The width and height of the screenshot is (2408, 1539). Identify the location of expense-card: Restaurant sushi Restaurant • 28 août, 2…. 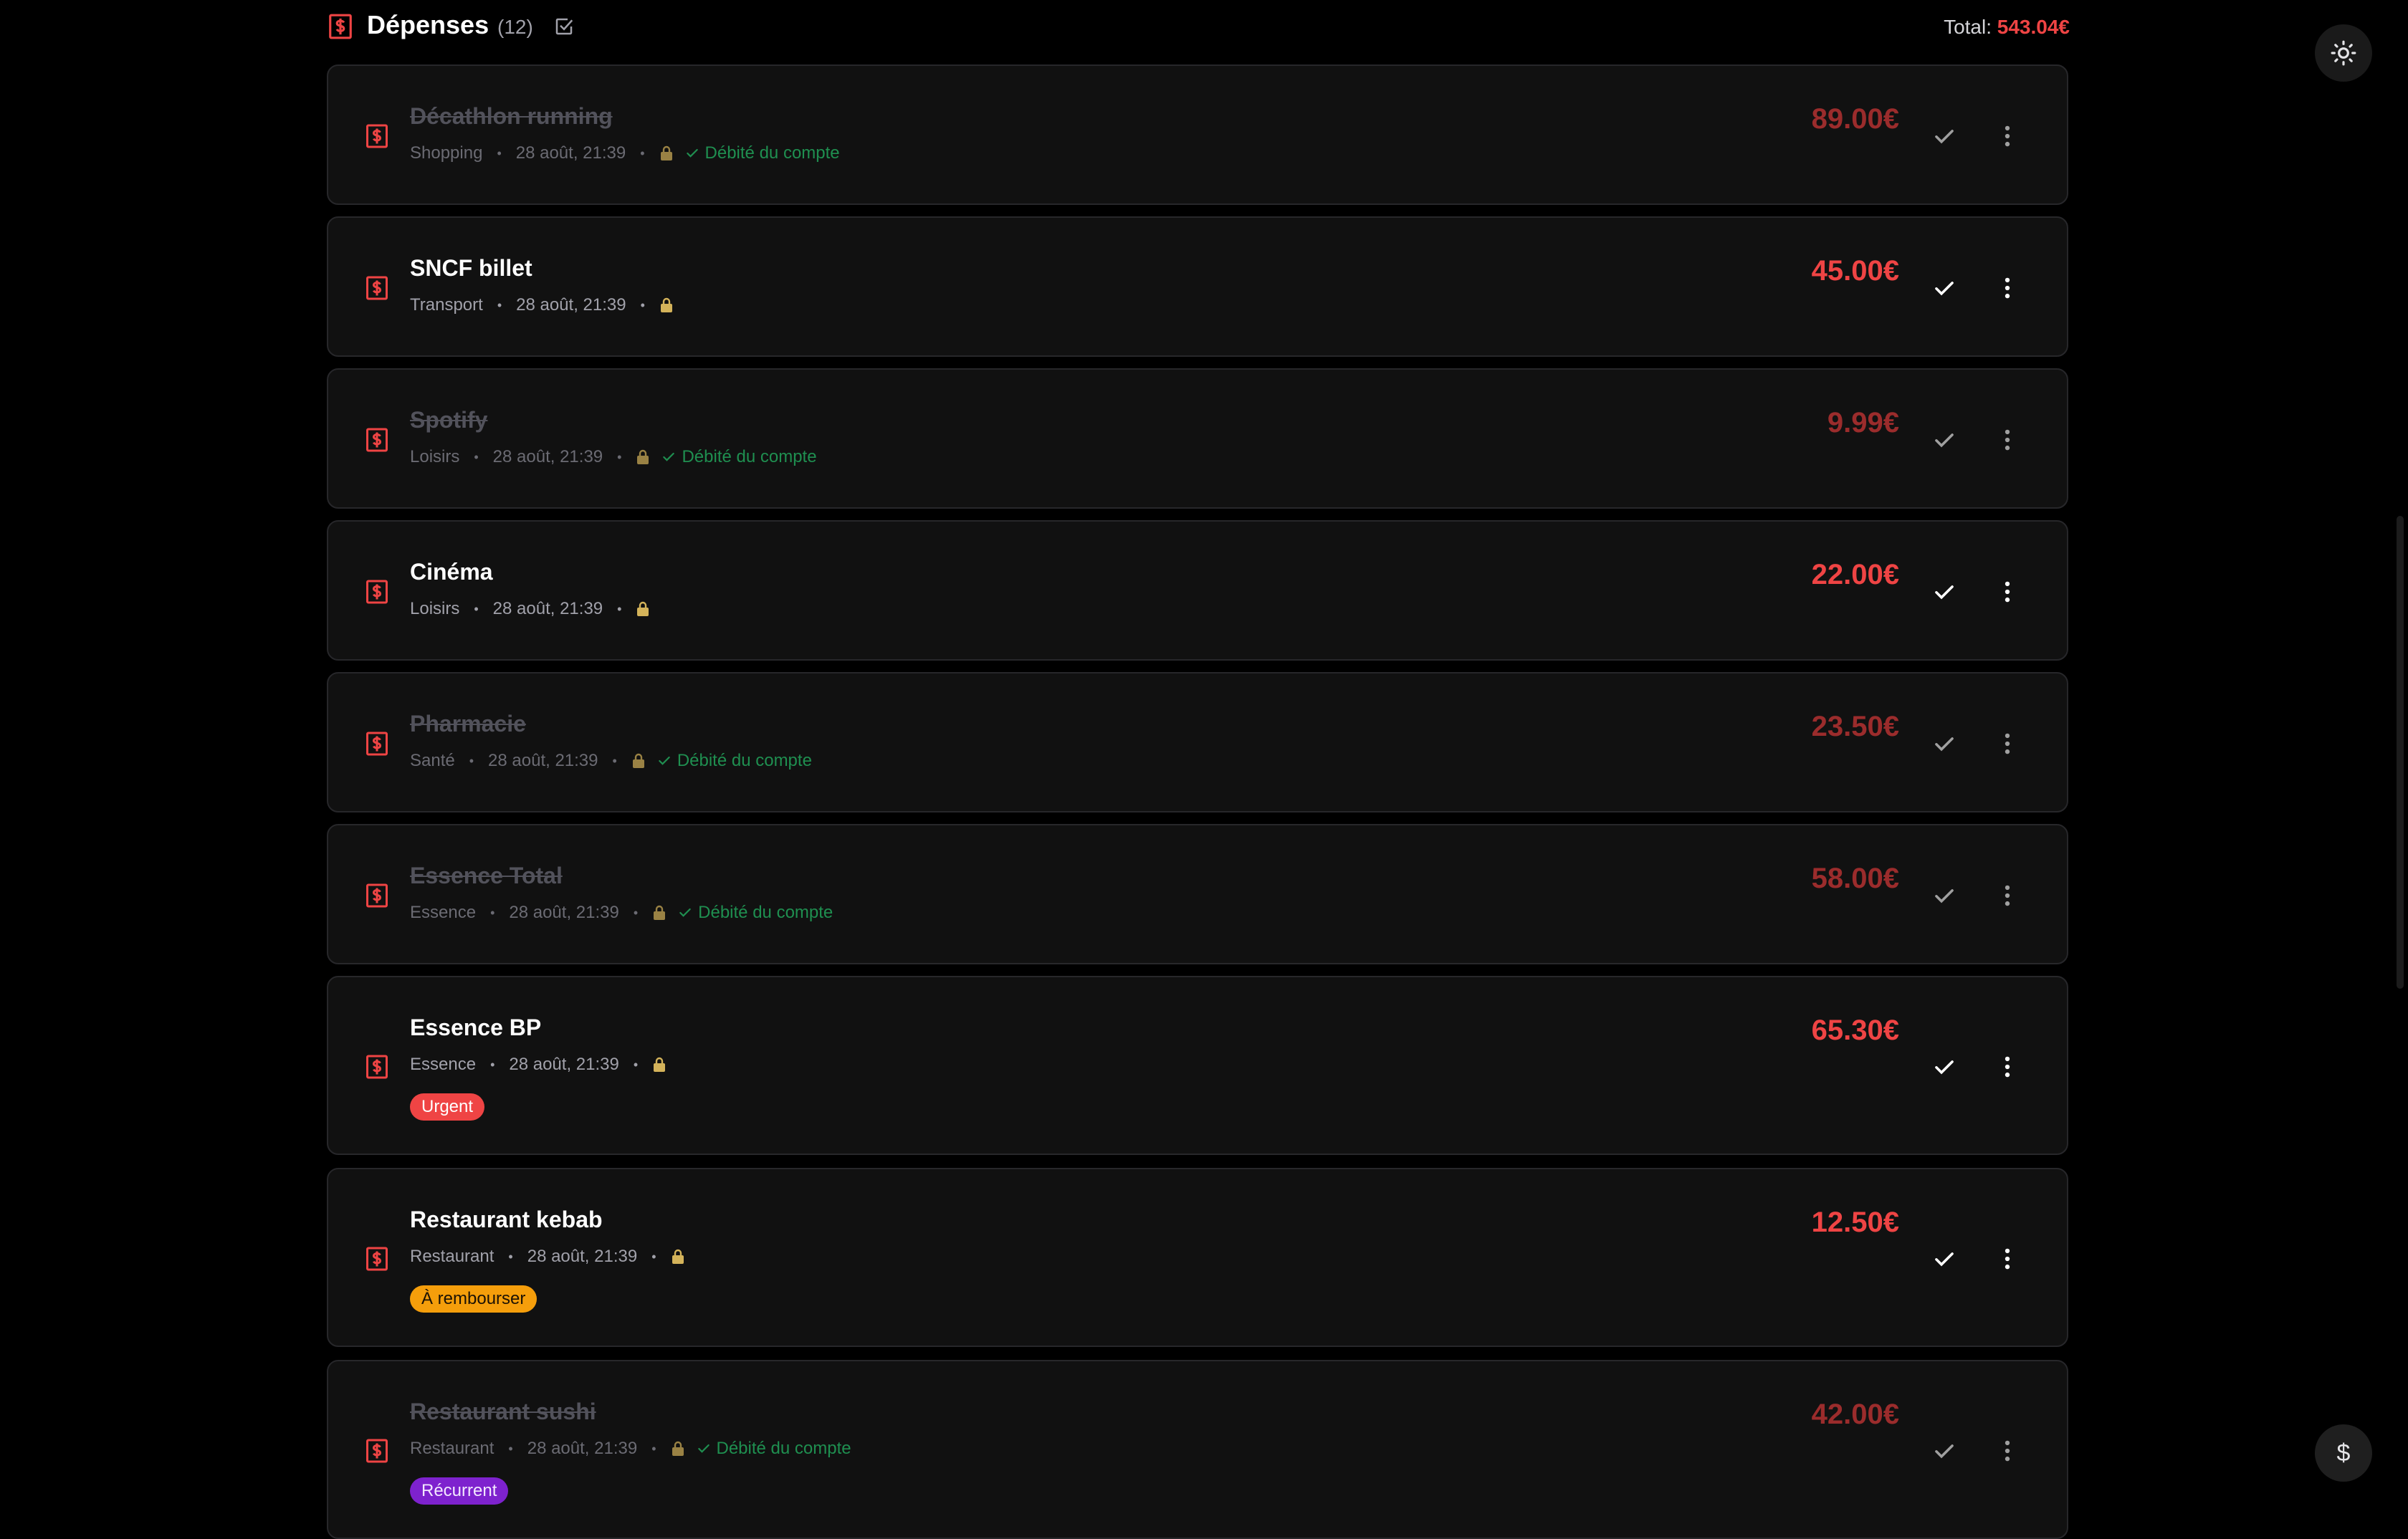
(1197, 1449).